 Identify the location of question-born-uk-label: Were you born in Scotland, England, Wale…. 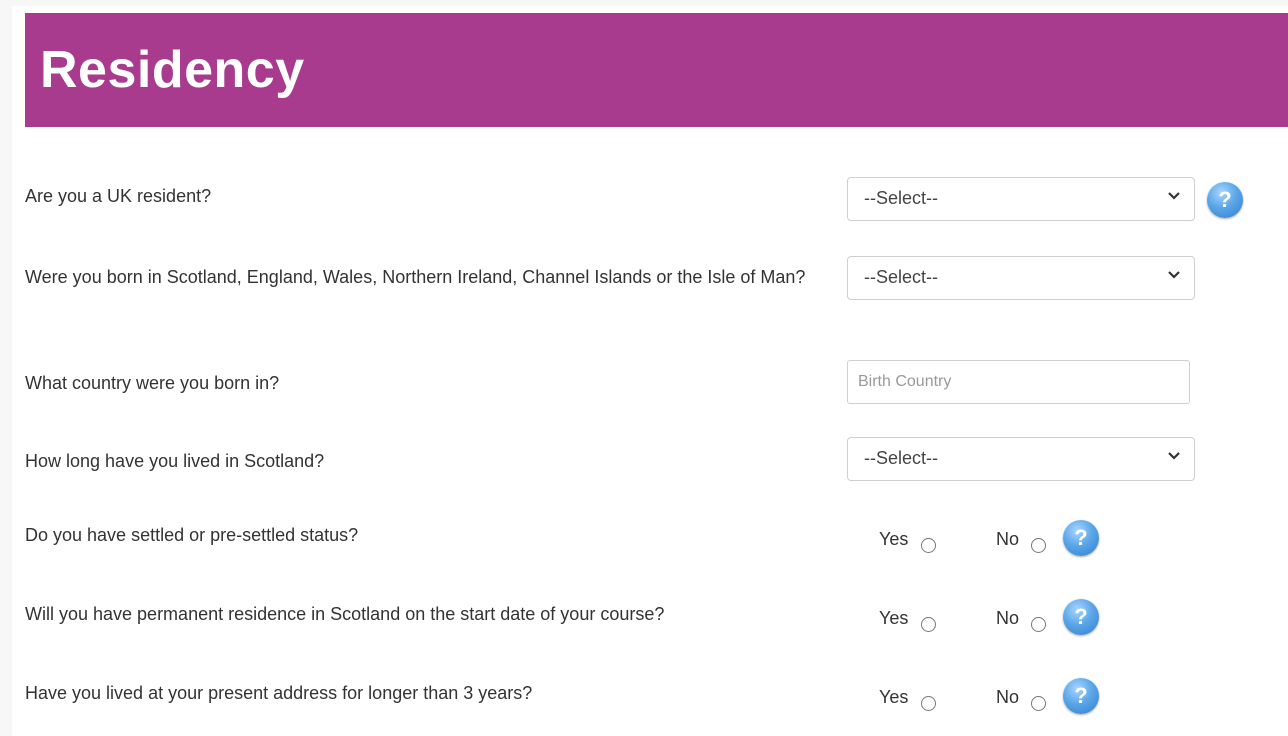
(415, 277).